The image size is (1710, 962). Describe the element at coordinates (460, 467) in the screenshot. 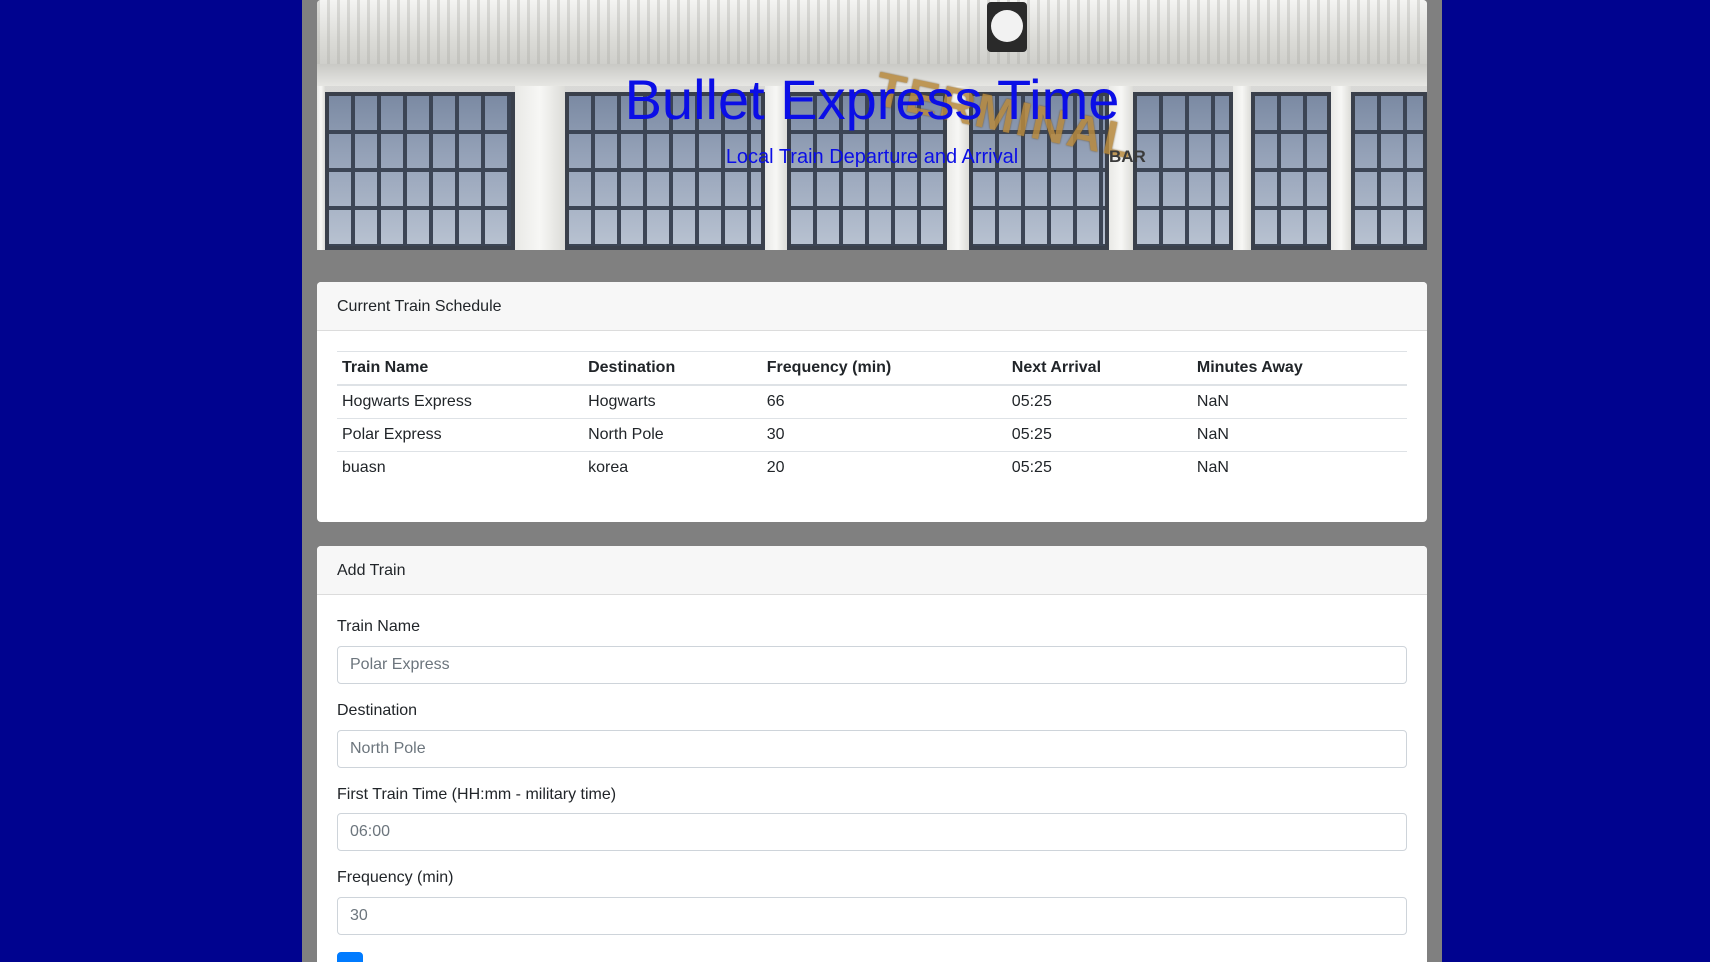

I see `cell-train-name: buasn` at that location.